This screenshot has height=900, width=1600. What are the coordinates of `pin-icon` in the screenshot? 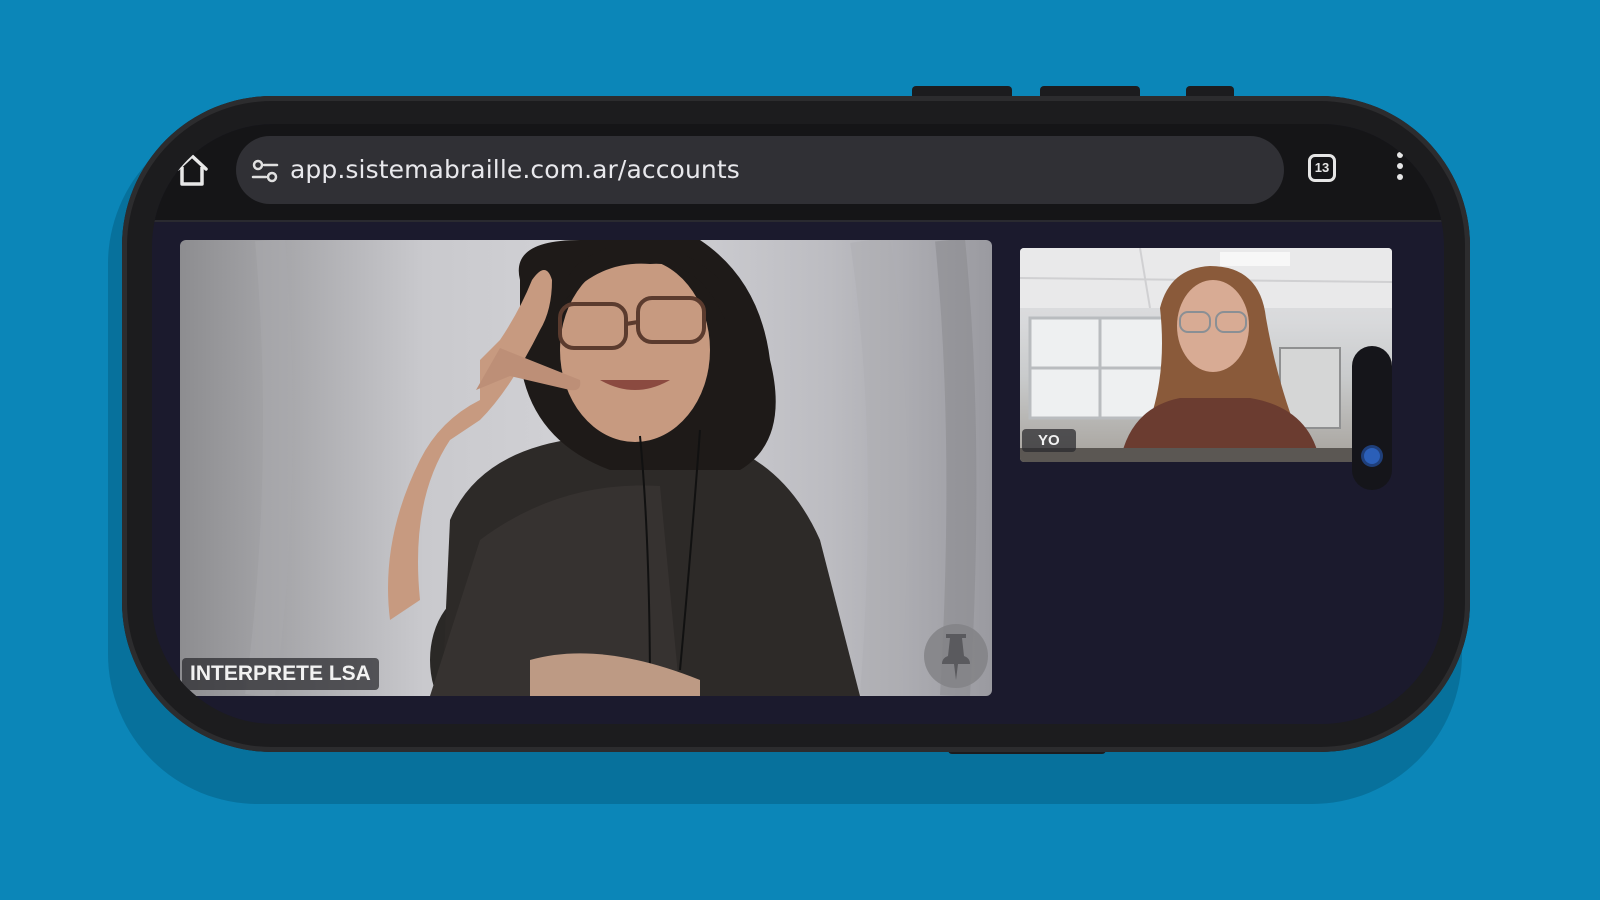 It's located at (956, 657).